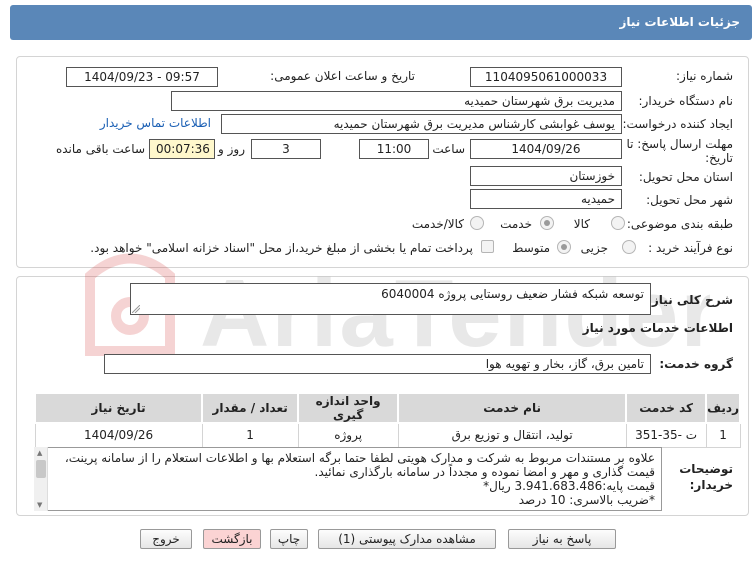 The height and width of the screenshot is (566, 755). I want to click on cell-unit: پروژه, so click(348, 435).